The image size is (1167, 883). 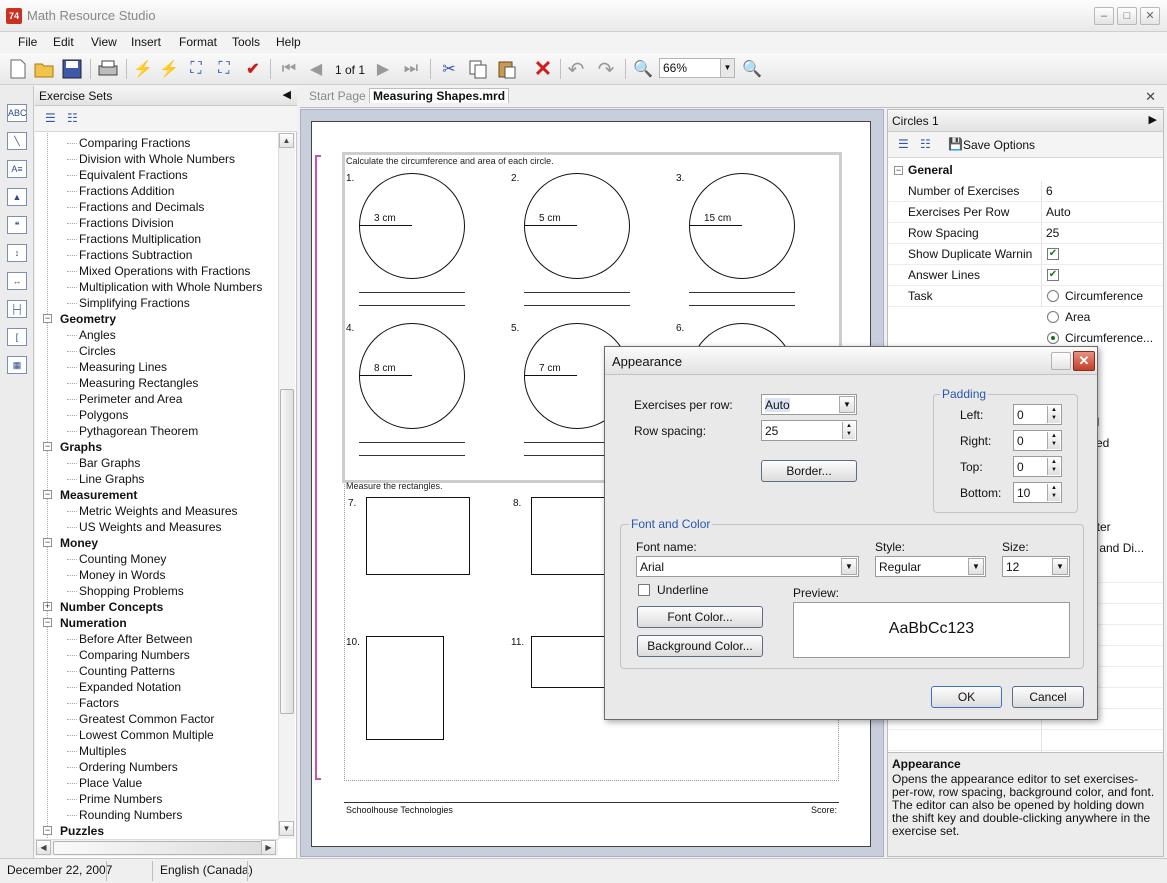 What do you see at coordinates (109, 463) in the screenshot?
I see `tree-item: Bar Graphs` at bounding box center [109, 463].